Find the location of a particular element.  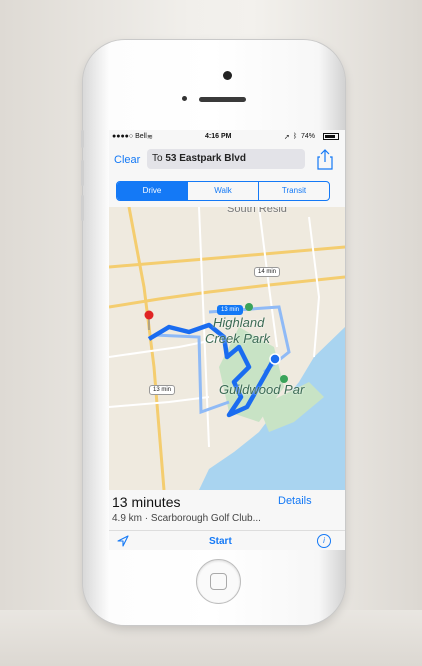

mode-walk: Walk is located at coordinates (222, 191).